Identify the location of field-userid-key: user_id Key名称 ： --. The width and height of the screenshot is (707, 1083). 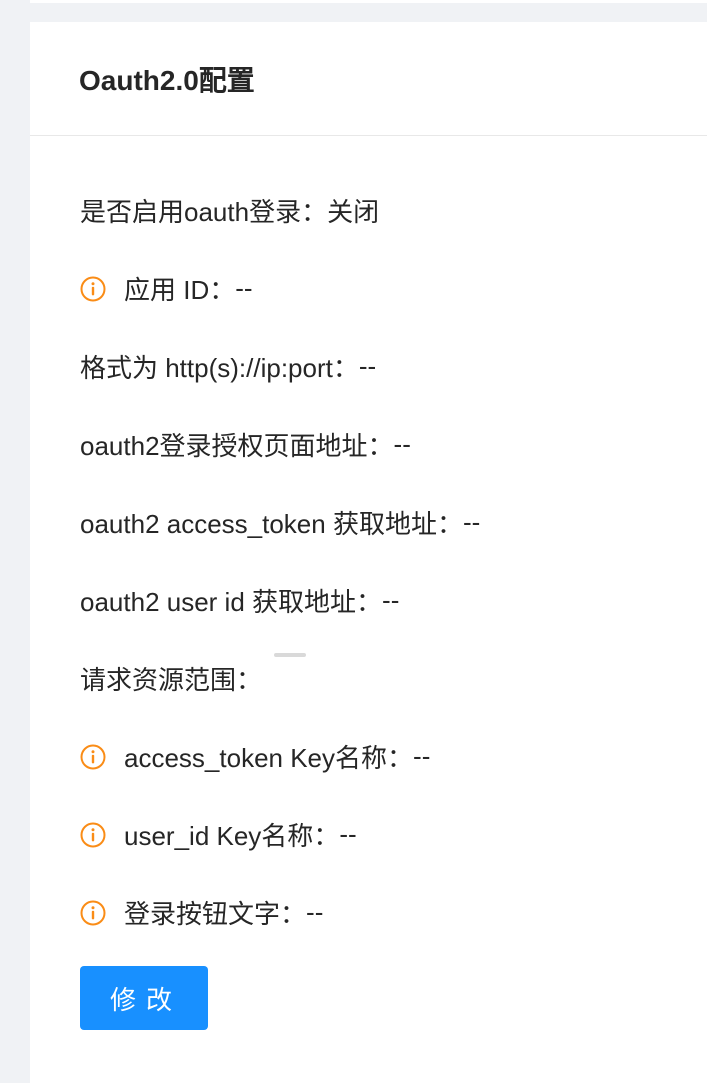
(218, 834).